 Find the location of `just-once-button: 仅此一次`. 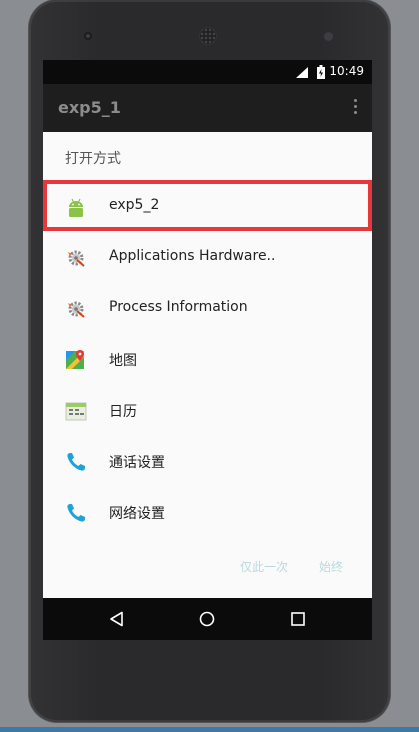

just-once-button: 仅此一次 is located at coordinates (264, 566).